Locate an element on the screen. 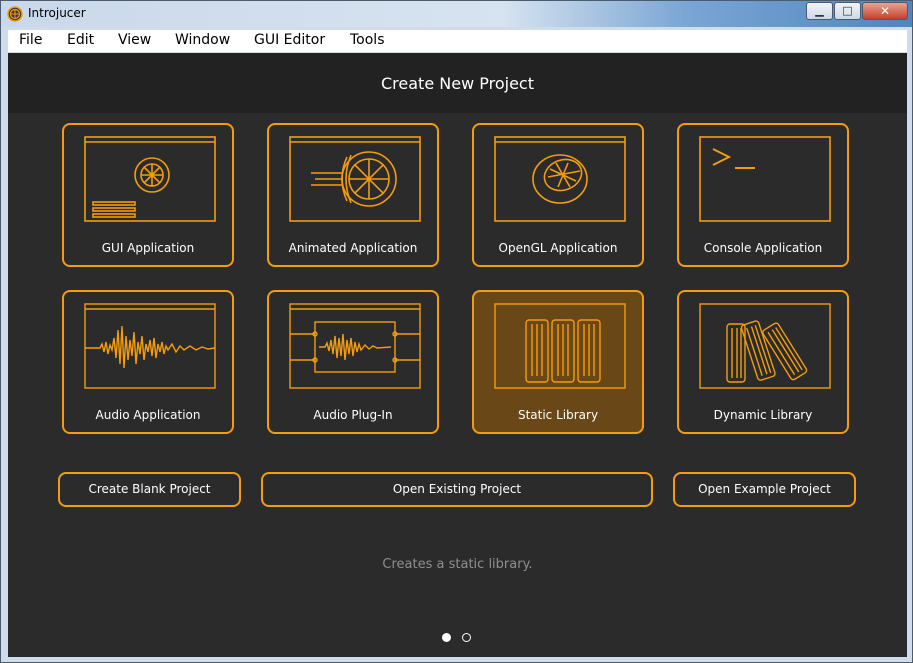 This screenshot has height=663, width=913. template-dynamic-library: Dynamic Library is located at coordinates (763, 362).